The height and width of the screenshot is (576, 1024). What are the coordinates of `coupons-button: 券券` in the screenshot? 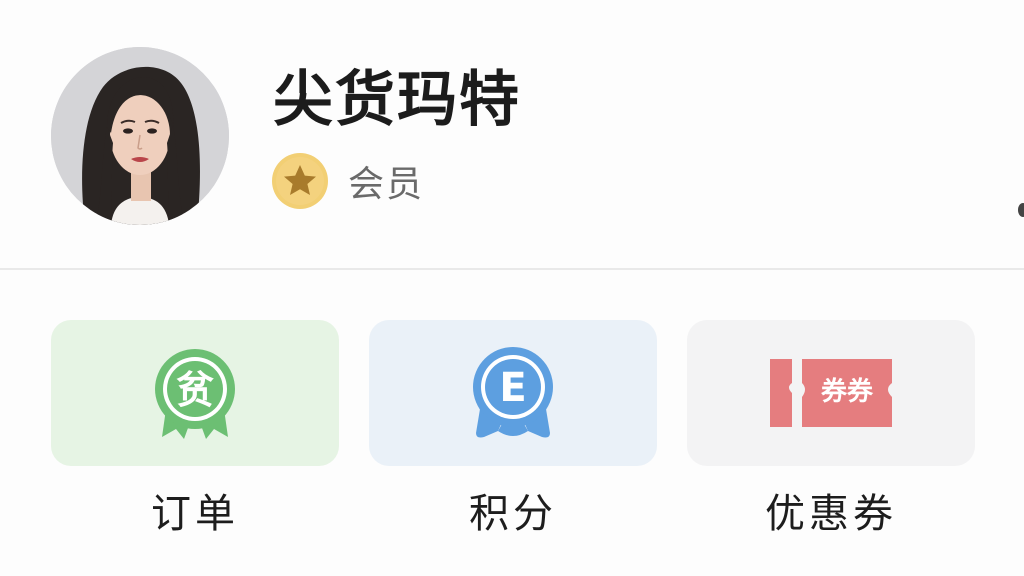 It's located at (831, 393).